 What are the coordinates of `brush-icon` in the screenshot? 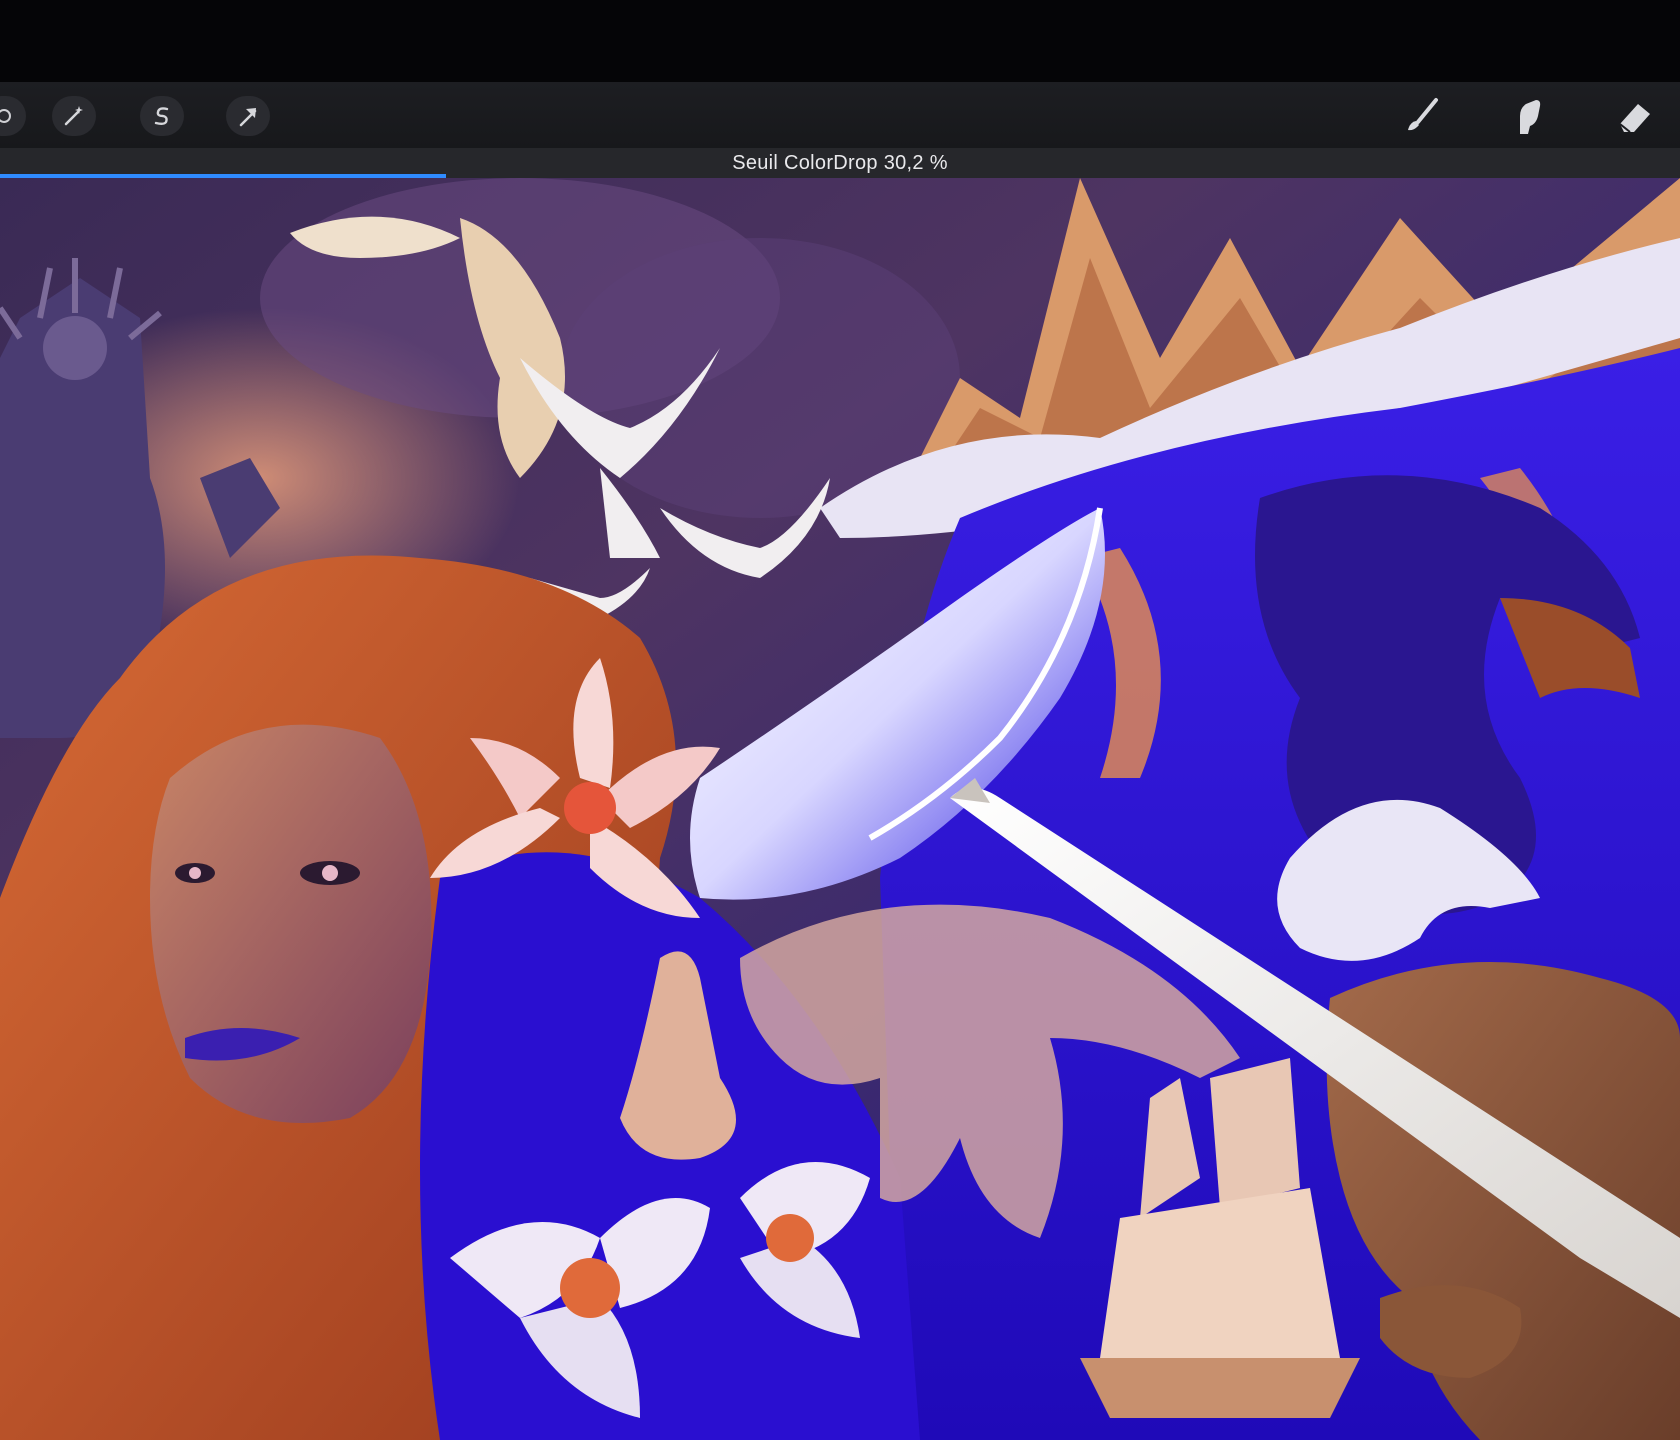 It's located at (1423, 114).